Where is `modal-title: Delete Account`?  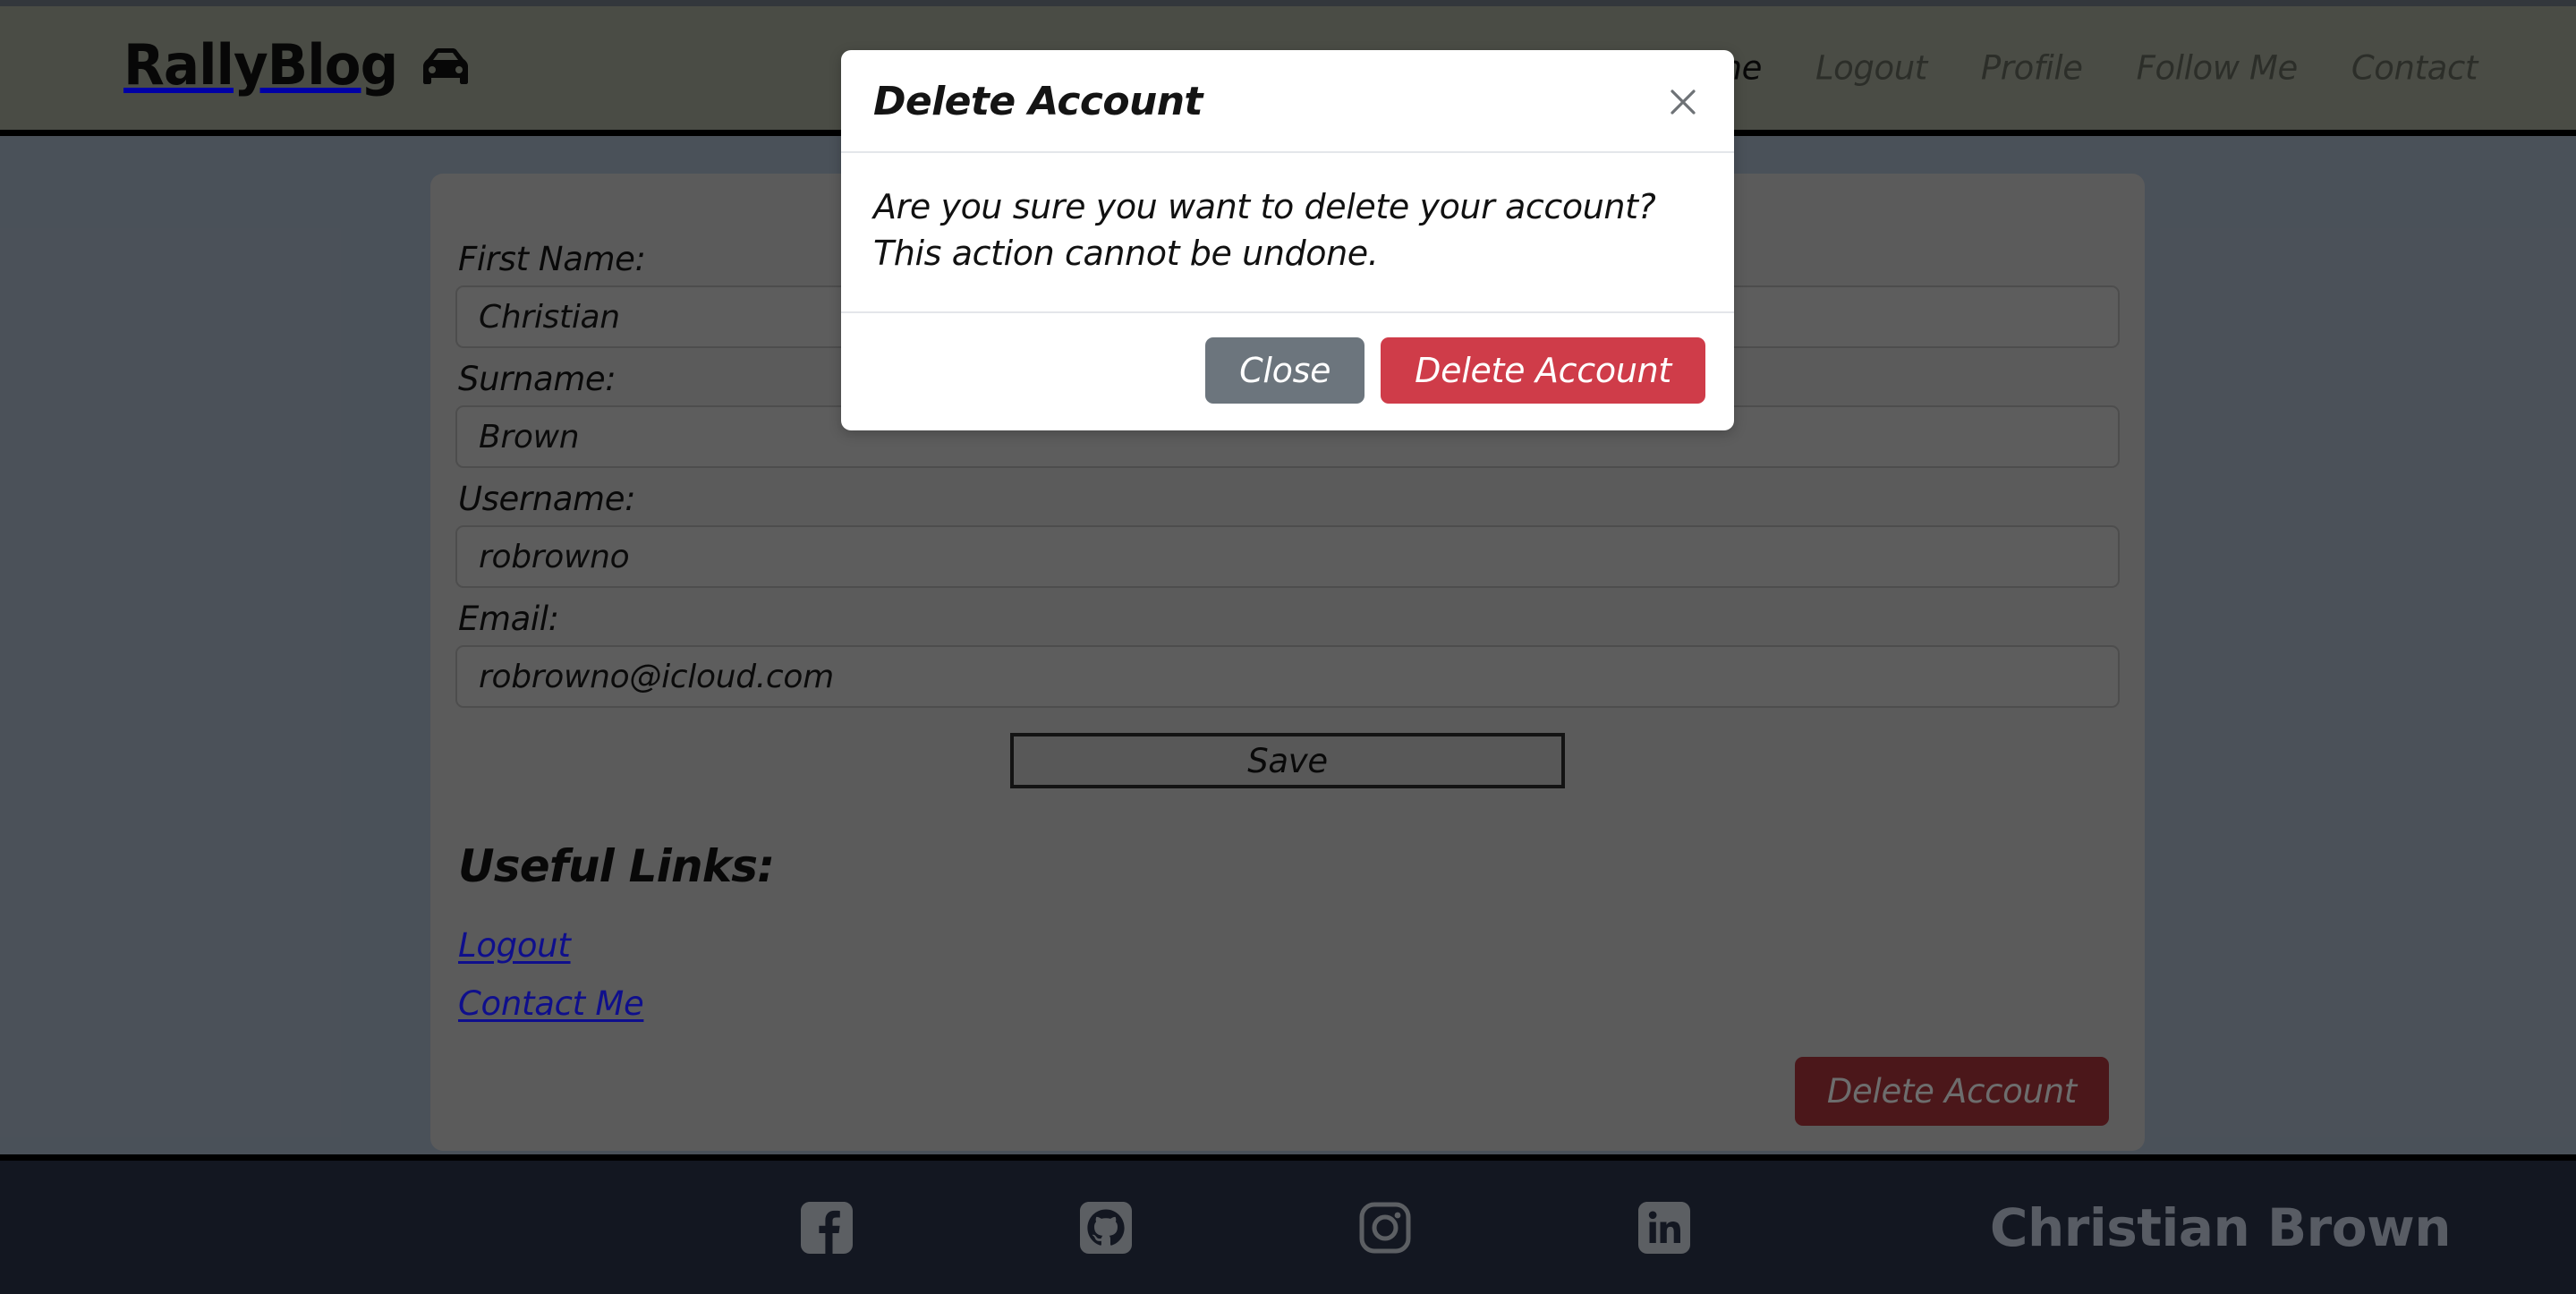
modal-title: Delete Account is located at coordinates (1038, 101).